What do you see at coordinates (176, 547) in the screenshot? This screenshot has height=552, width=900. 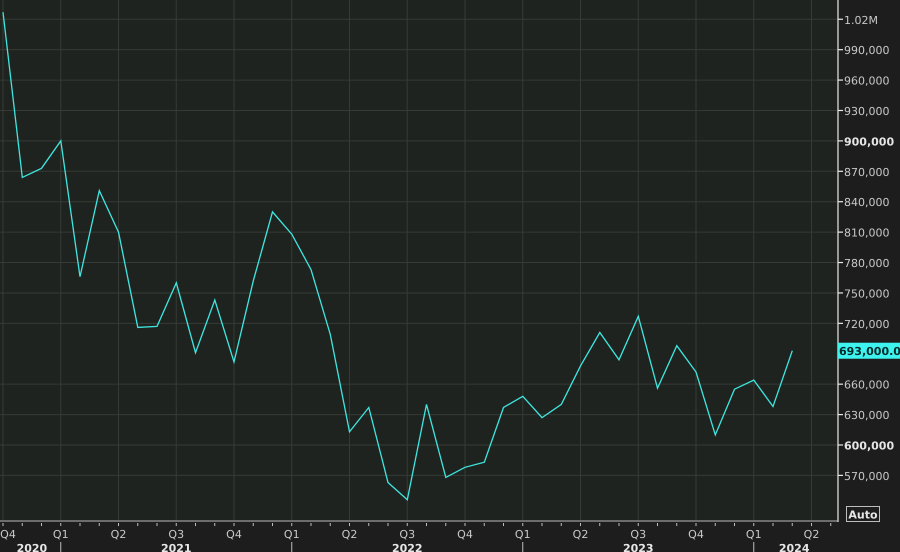 I see `year-label: 2021` at bounding box center [176, 547].